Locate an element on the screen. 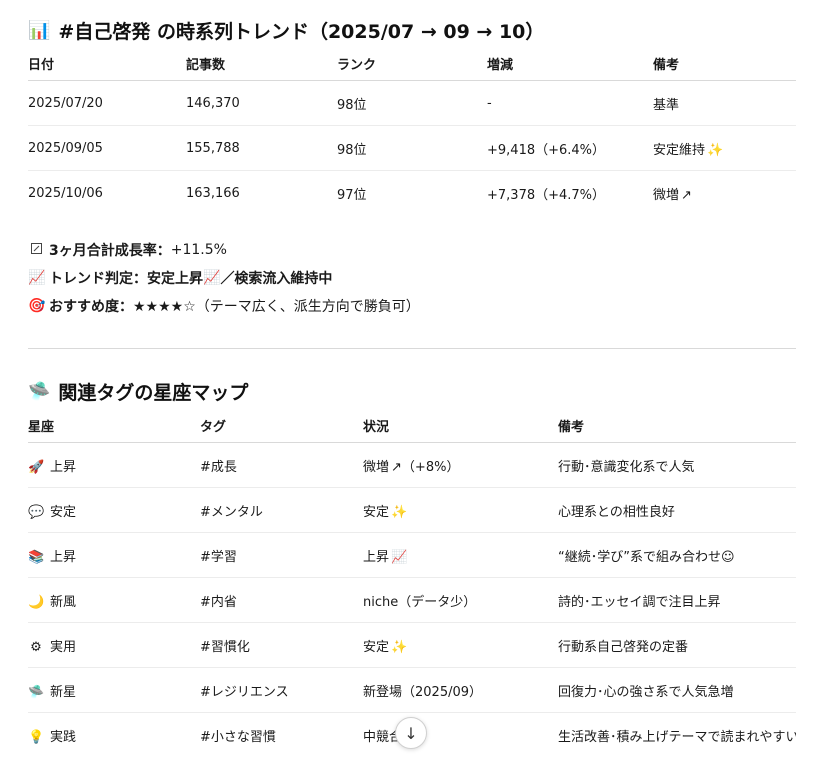 This screenshot has width=815, height=763. row-note-text: 安定維持 is located at coordinates (679, 150).